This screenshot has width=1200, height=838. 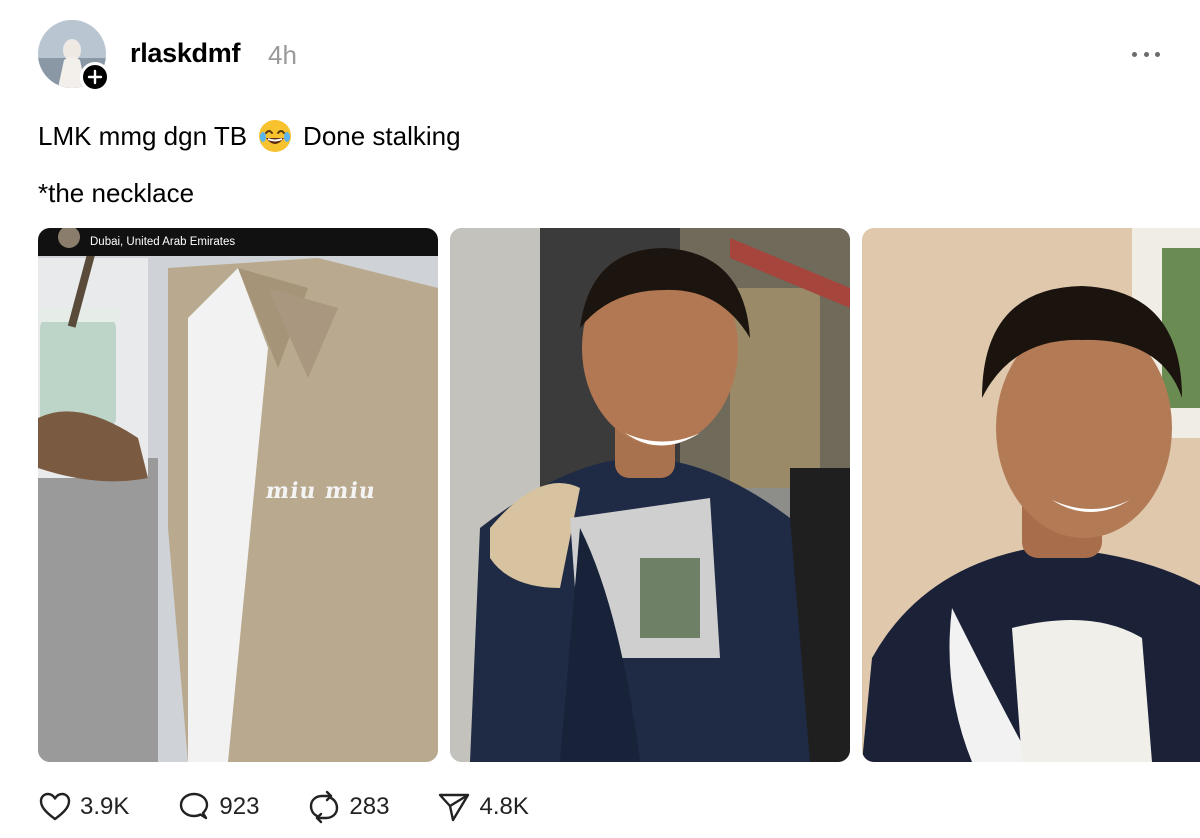 What do you see at coordinates (55, 806) in the screenshot?
I see `heart-icon` at bounding box center [55, 806].